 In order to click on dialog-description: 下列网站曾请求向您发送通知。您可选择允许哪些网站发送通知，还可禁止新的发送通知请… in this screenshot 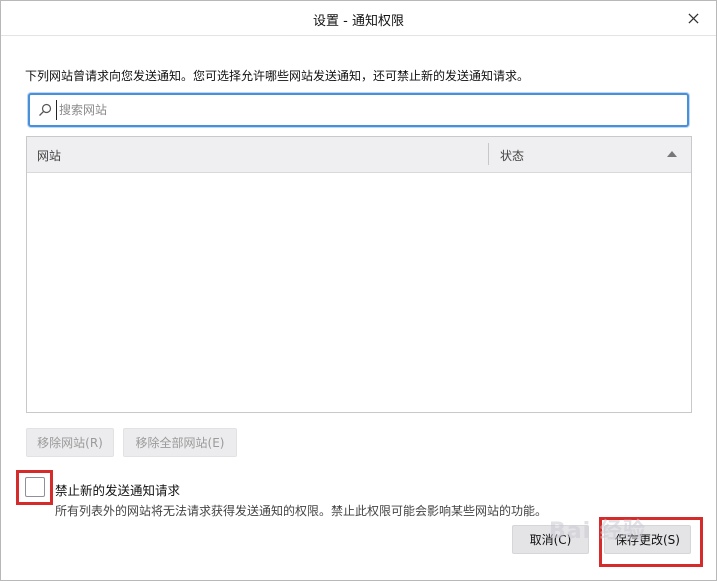, I will do `click(277, 76)`.